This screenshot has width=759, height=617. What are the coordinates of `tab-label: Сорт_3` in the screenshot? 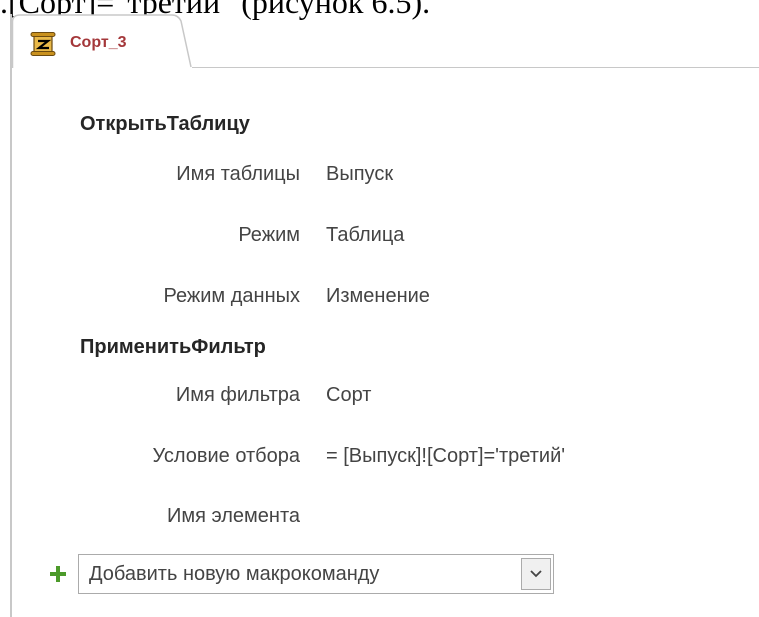 It's located at (98, 42).